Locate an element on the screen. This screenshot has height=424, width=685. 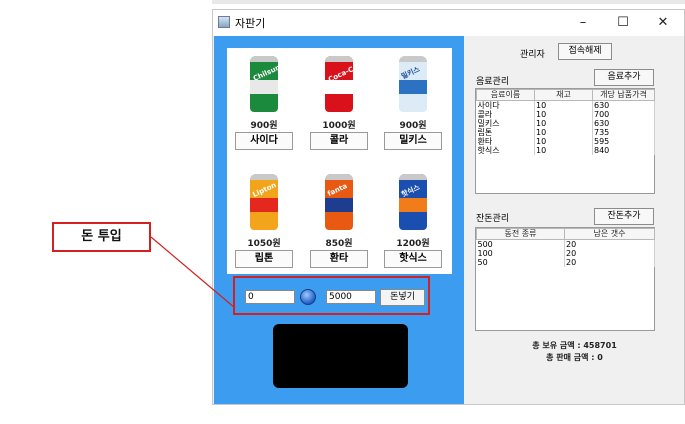
buy-cider-button: 사이다 is located at coordinates (264, 141).